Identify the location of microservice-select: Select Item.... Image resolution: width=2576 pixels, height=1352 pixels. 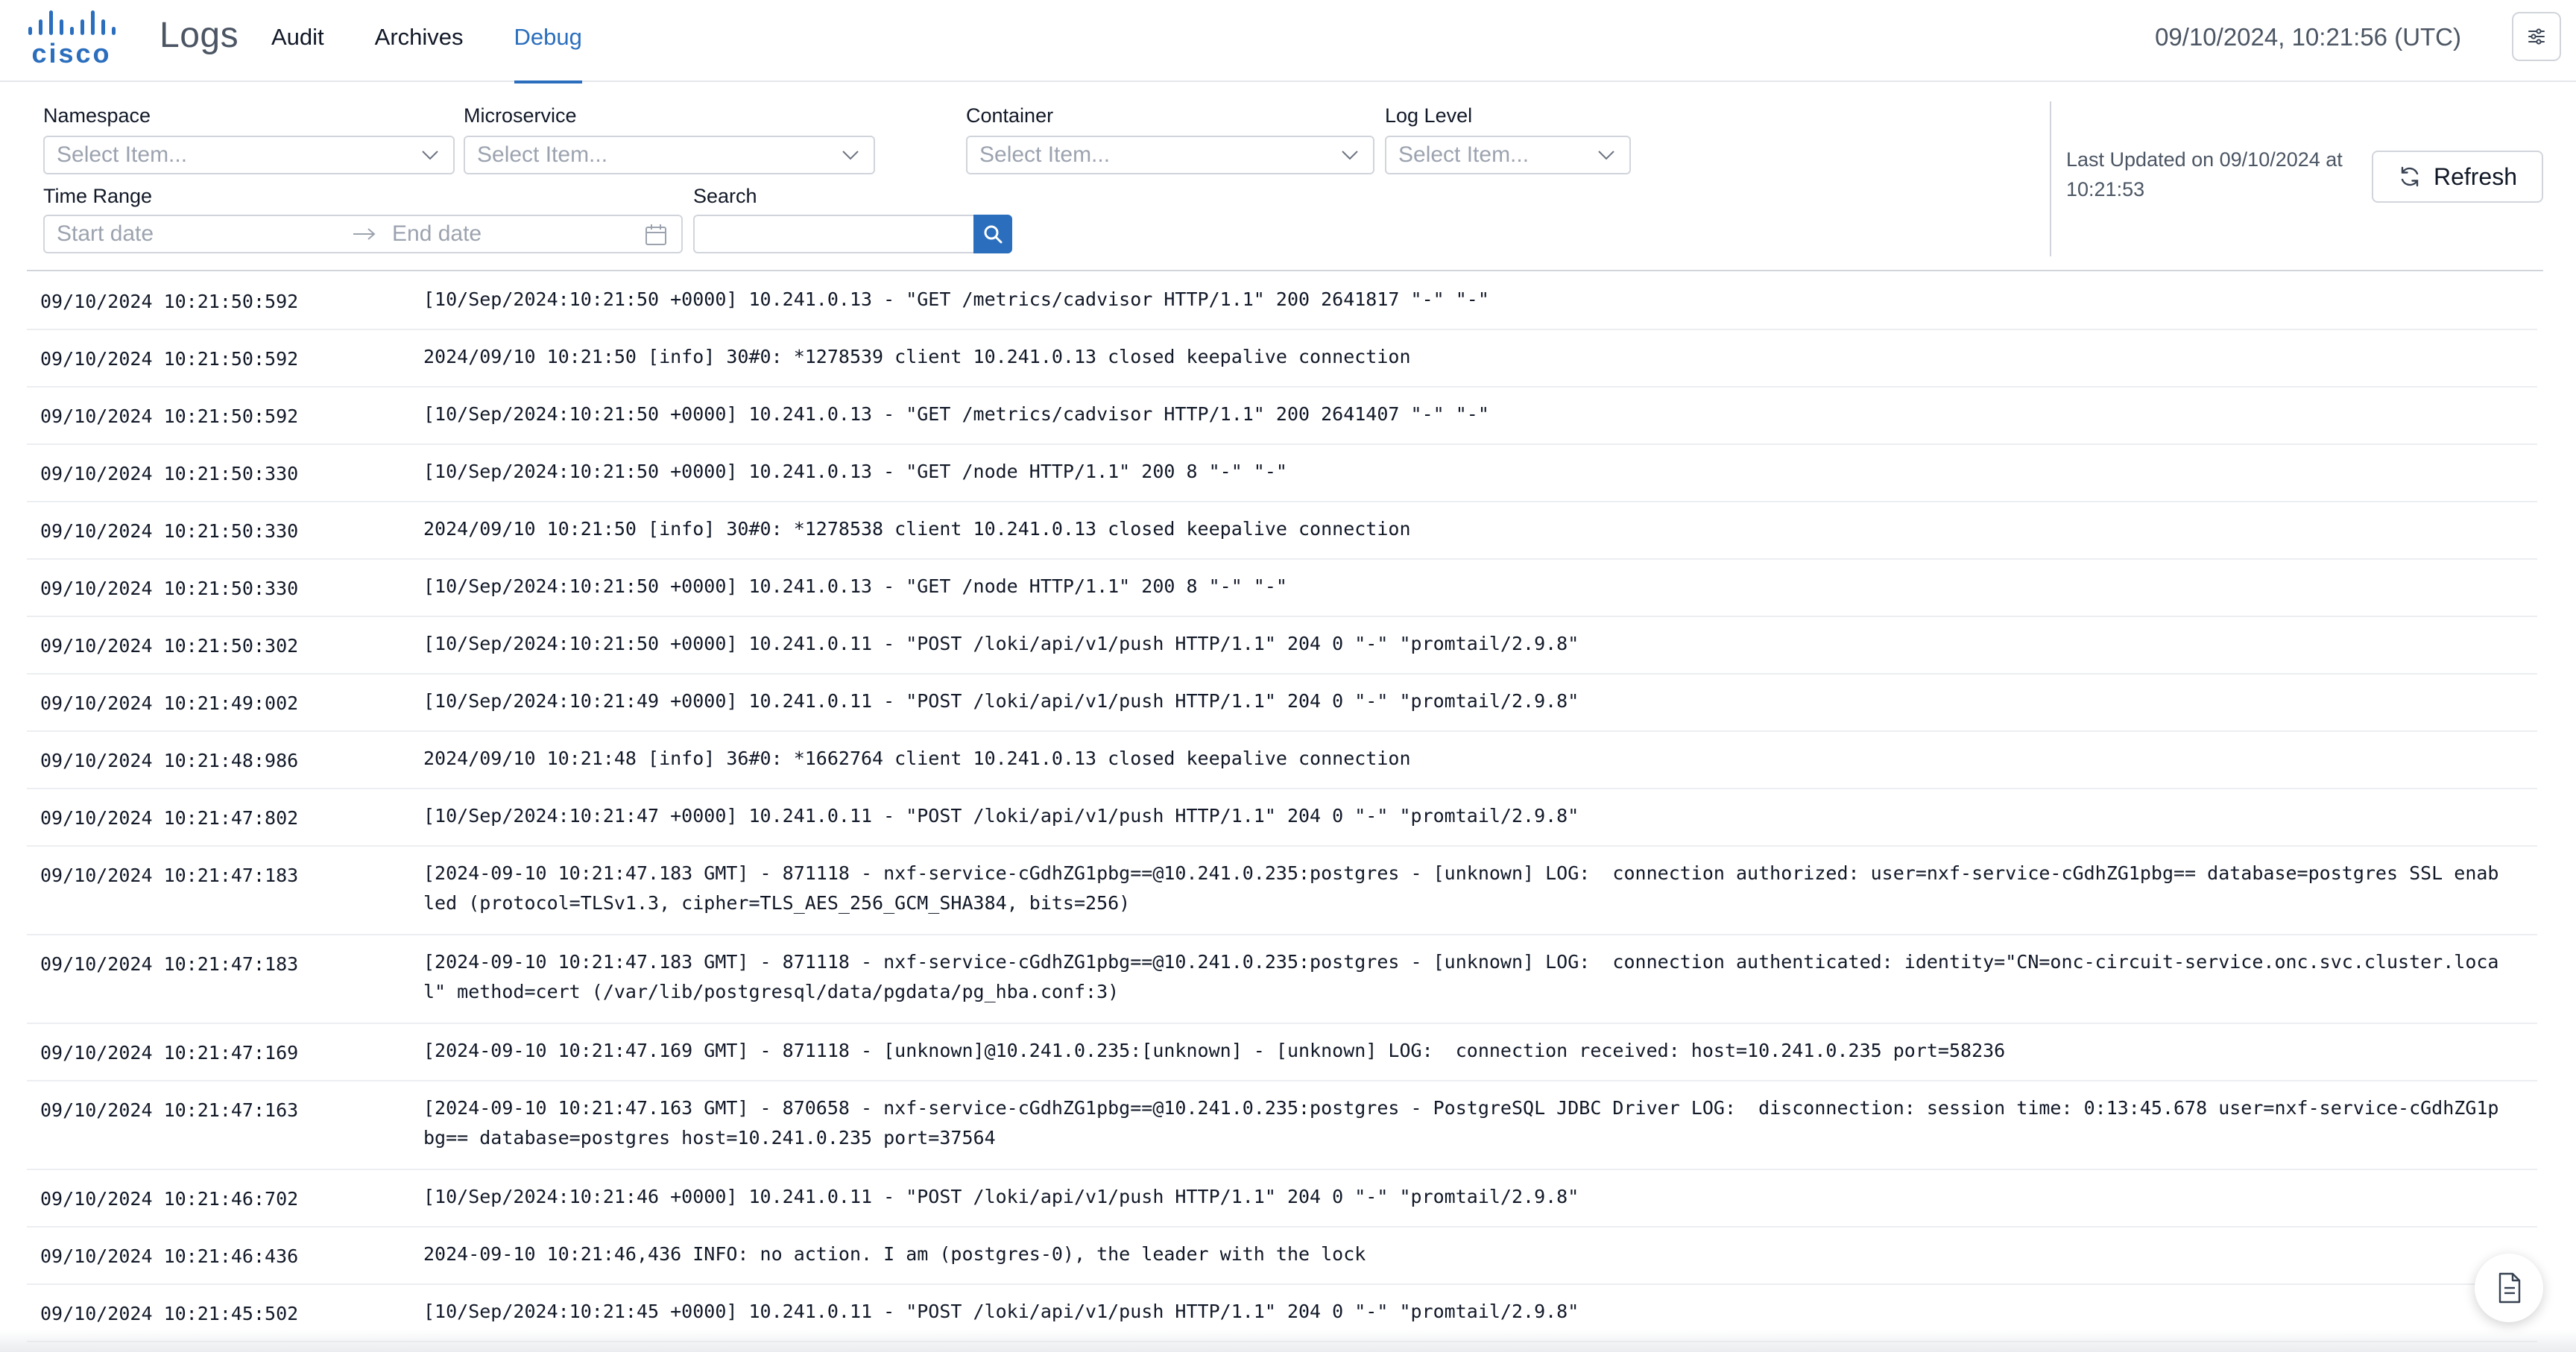
(669, 155).